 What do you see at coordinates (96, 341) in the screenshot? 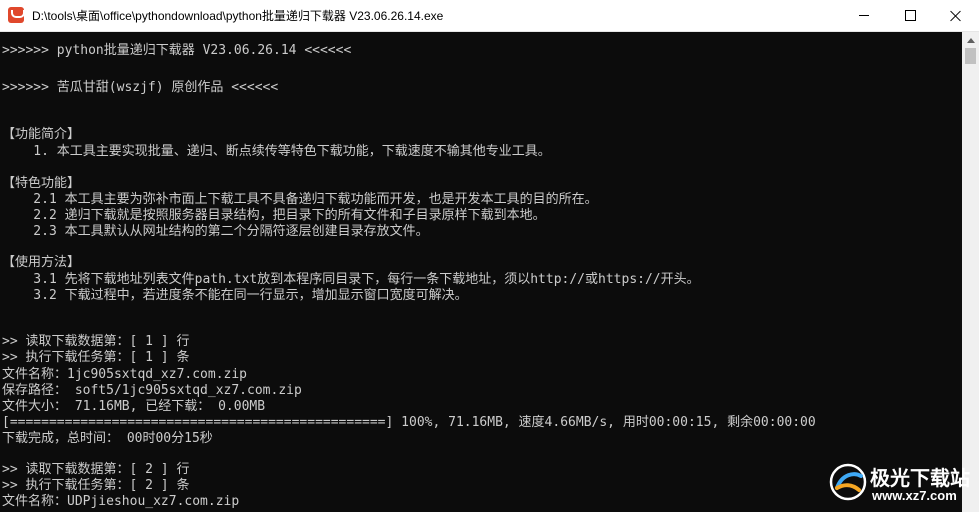
I see `console-line: >> 读取下载数据第：[ 1 ] 行` at bounding box center [96, 341].